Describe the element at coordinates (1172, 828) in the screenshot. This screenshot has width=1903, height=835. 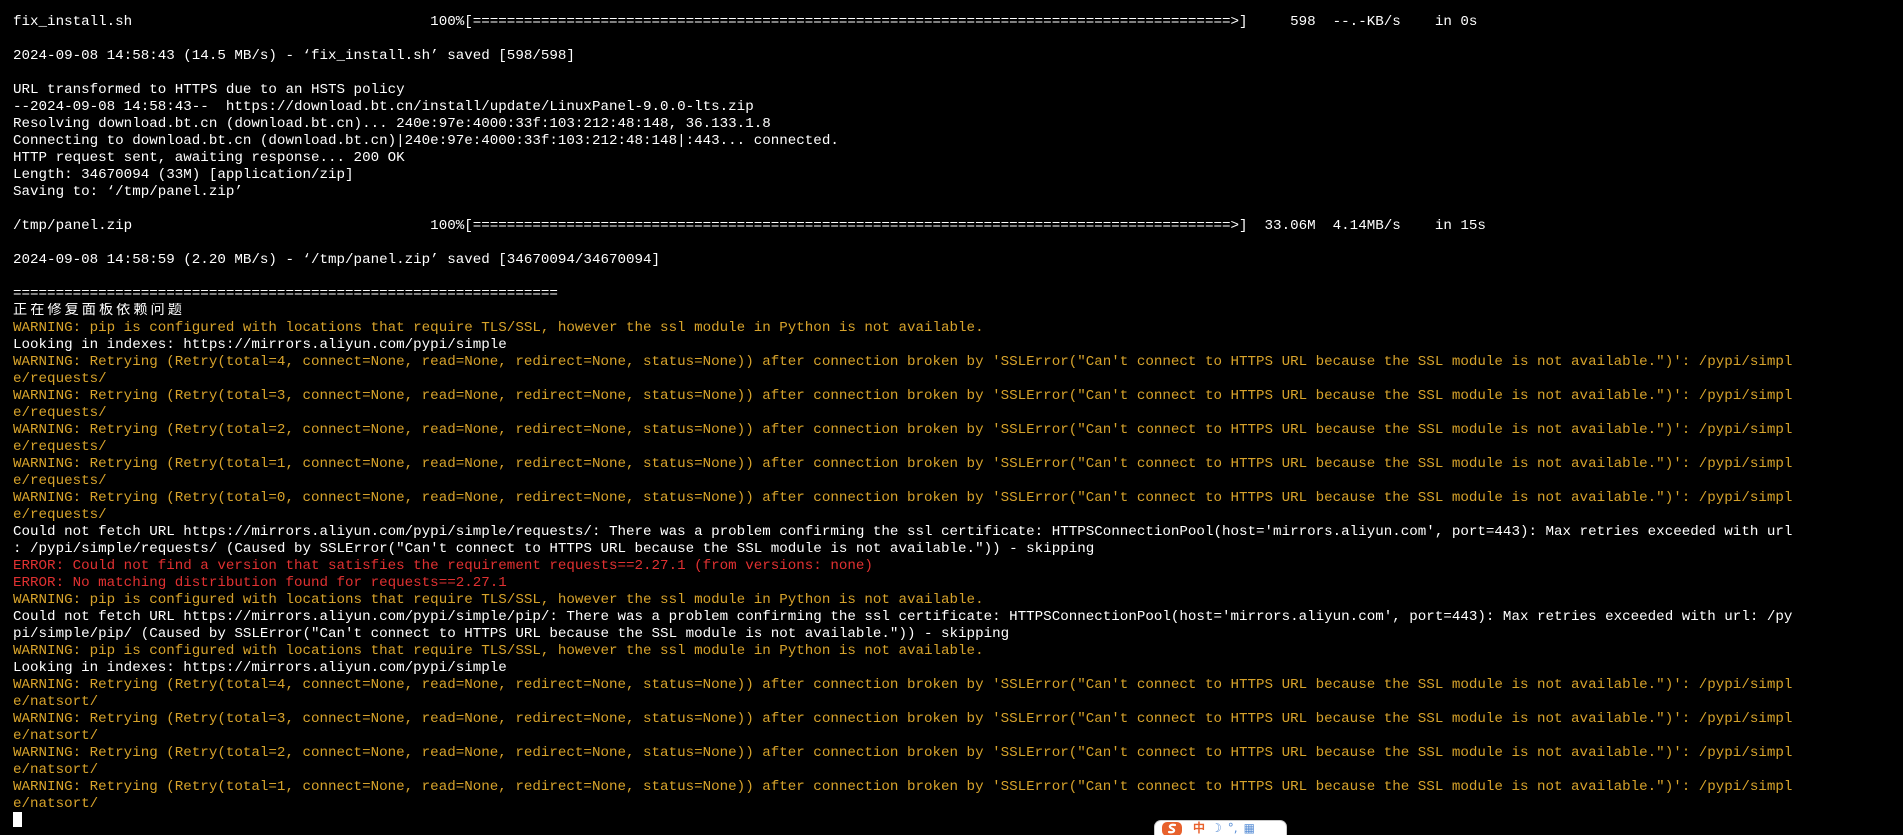
I see `sogou-logo-icon` at that location.